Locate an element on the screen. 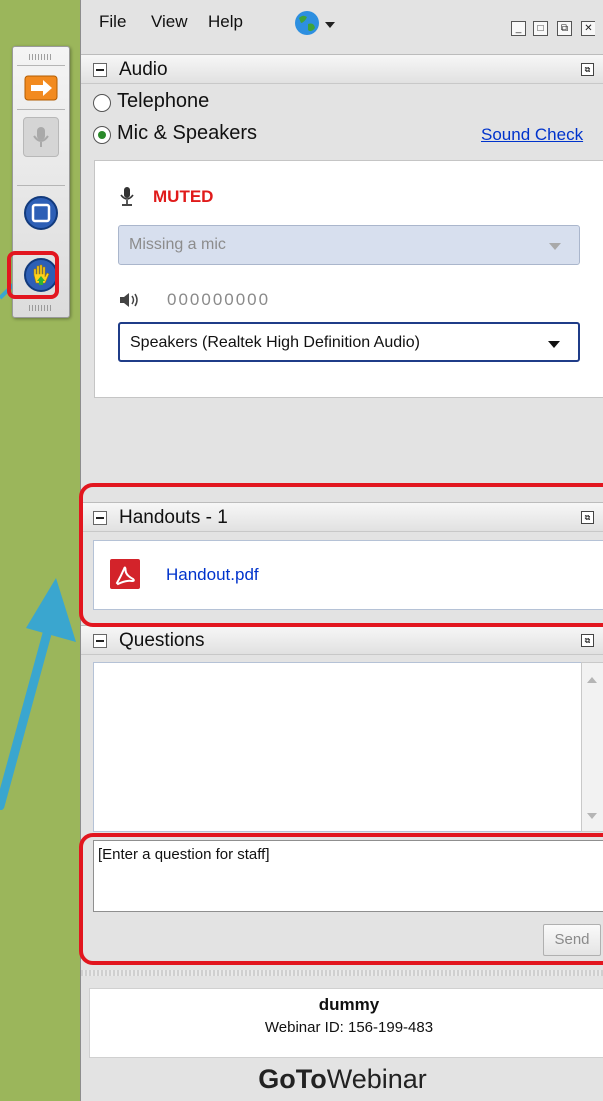  screen-share-button is located at coordinates (41, 213).